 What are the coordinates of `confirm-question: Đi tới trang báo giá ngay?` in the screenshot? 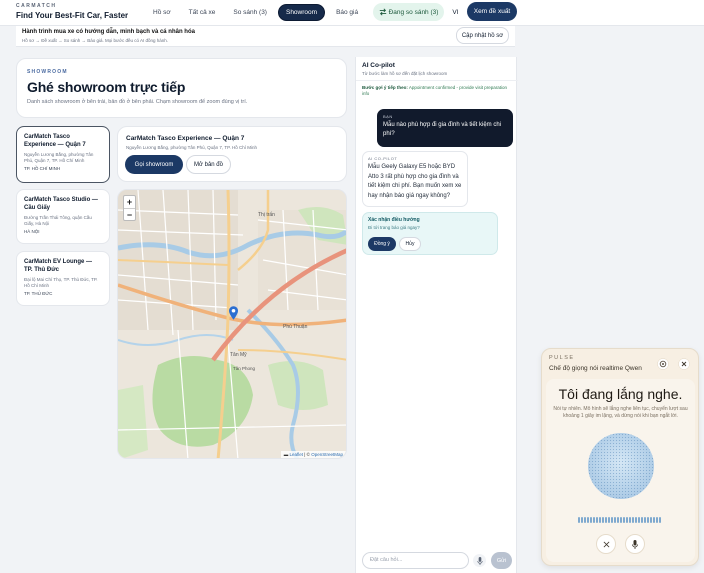 It's located at (394, 227).